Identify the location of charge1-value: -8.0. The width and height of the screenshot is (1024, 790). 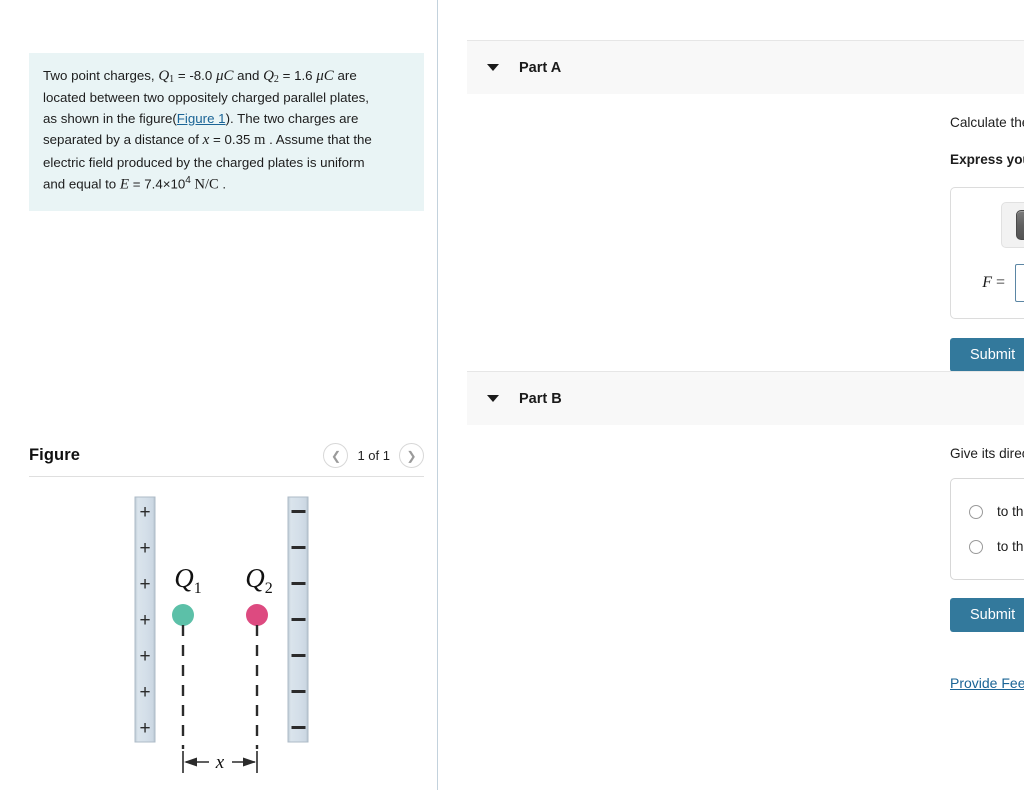
(201, 75).